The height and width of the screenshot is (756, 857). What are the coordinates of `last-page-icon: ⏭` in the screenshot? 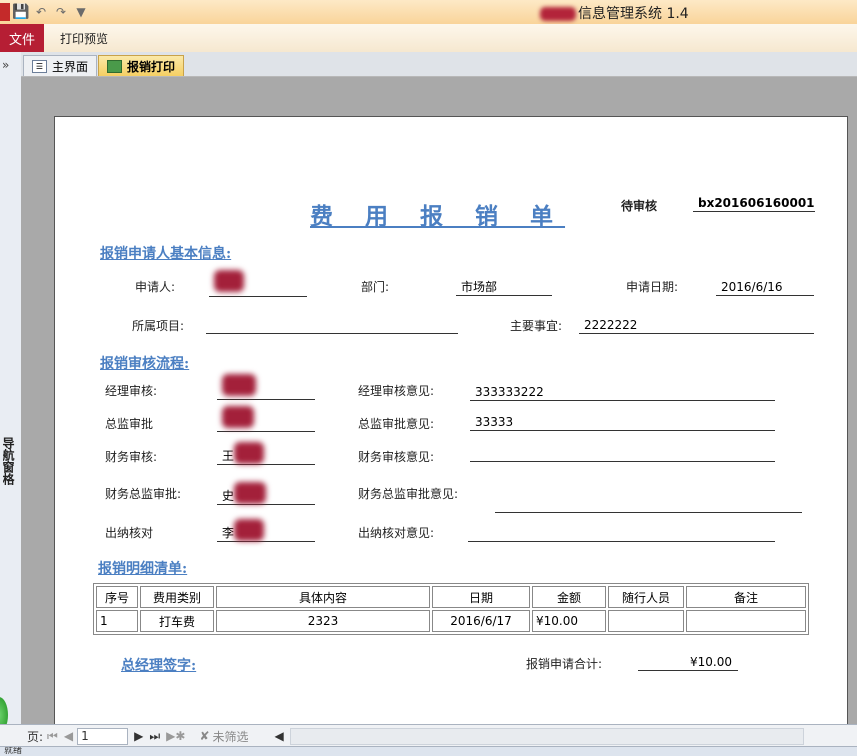 It's located at (154, 736).